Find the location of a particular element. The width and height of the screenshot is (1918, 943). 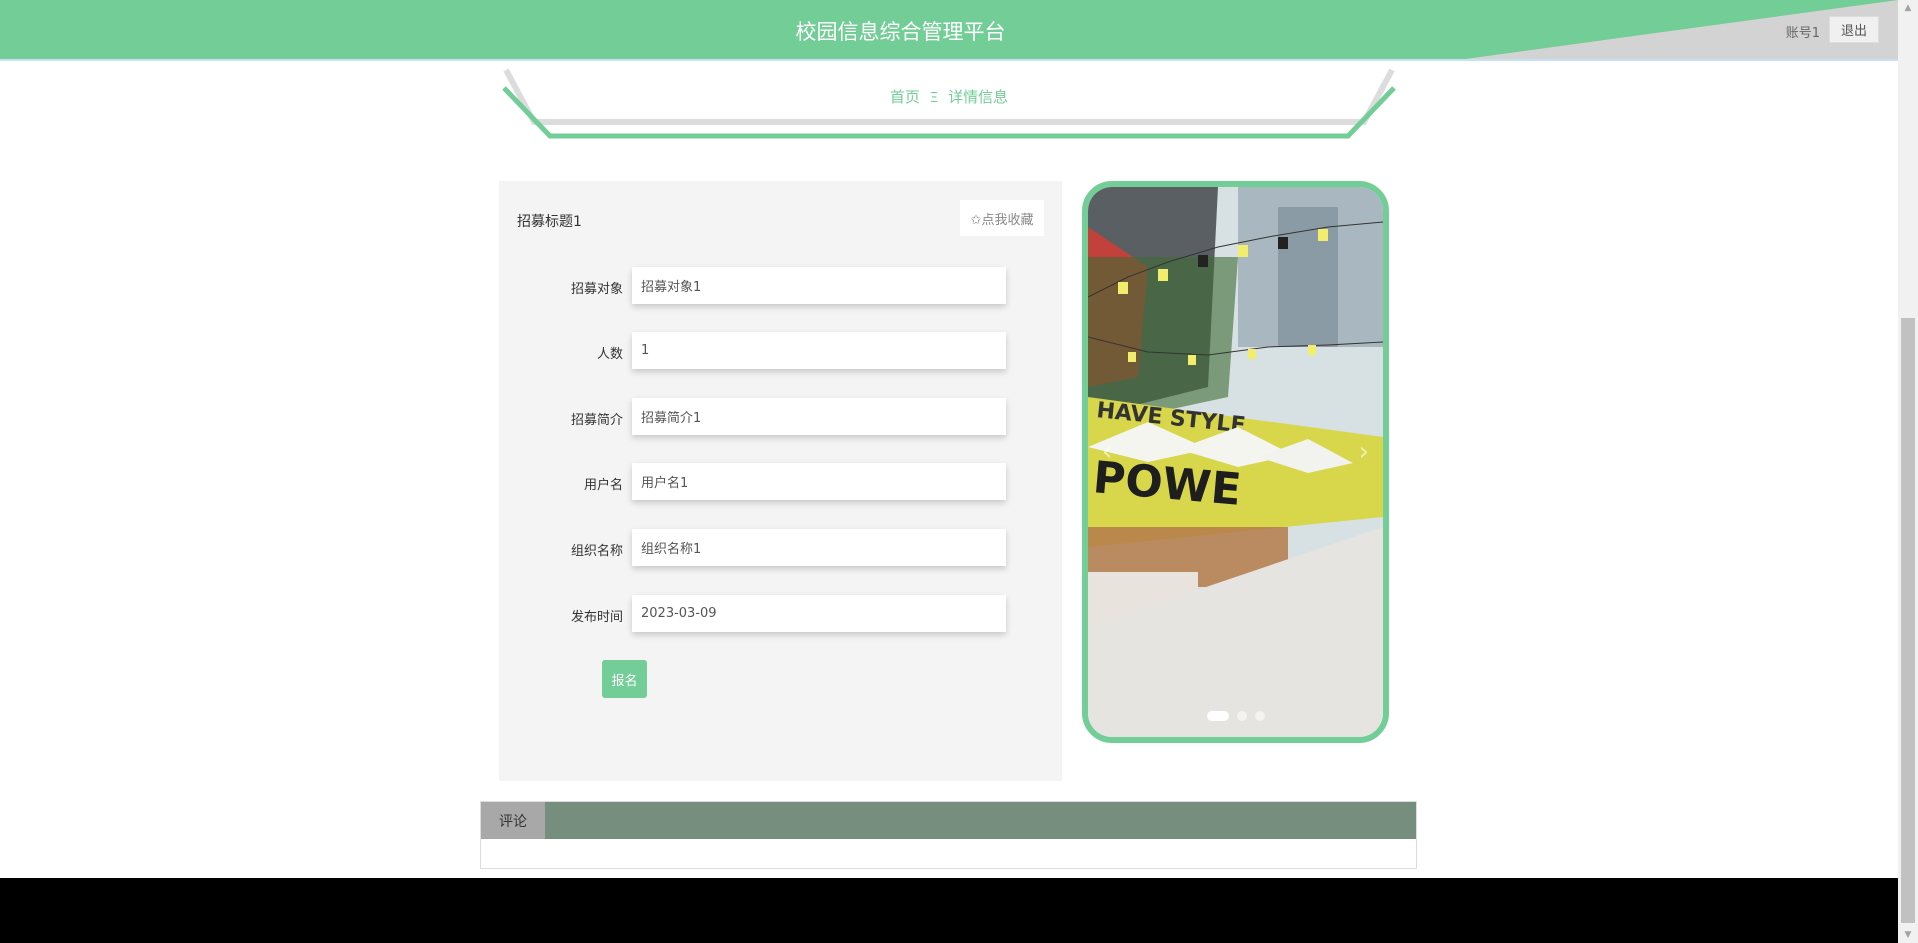

top-header: 校园信息综合管理平台 账号1 退出 is located at coordinates (949, 30).